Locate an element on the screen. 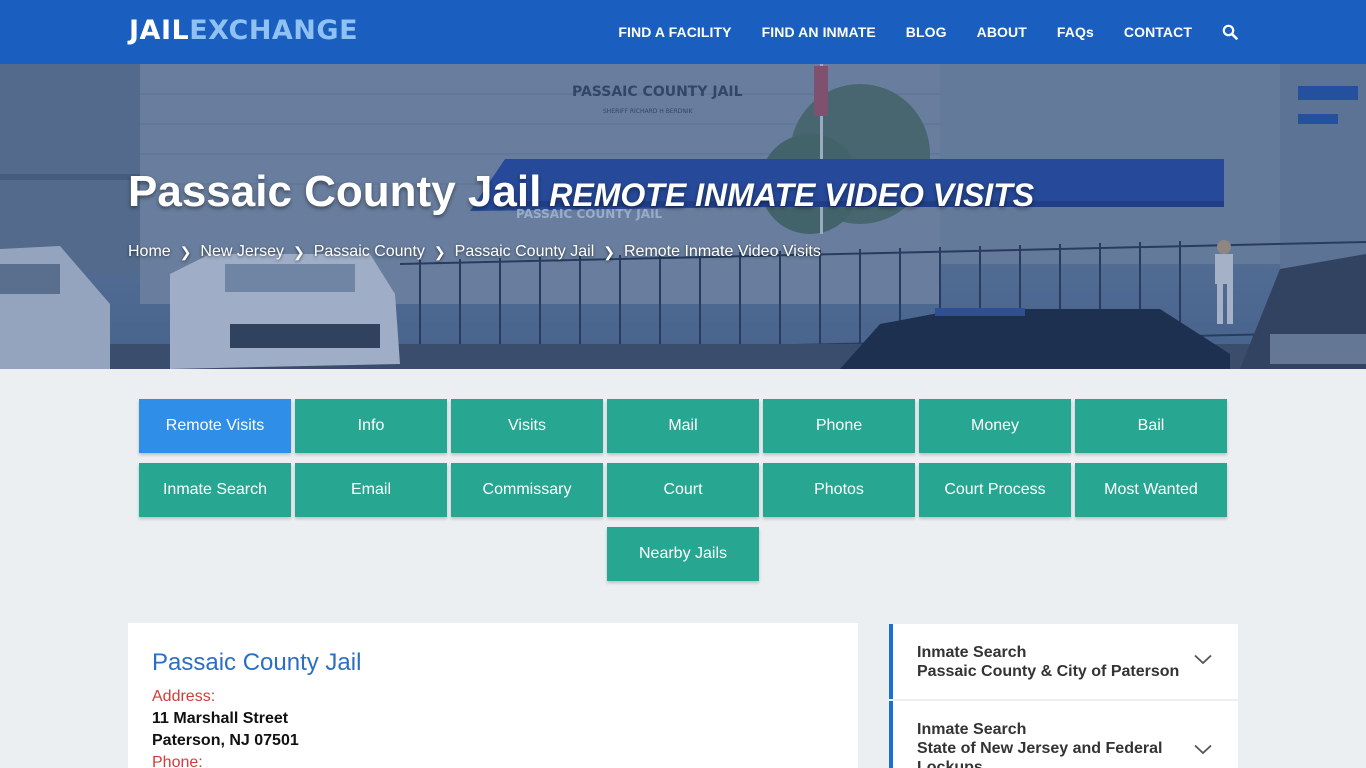  nav-find-inmate: FIND AN INMATE is located at coordinates (819, 32).